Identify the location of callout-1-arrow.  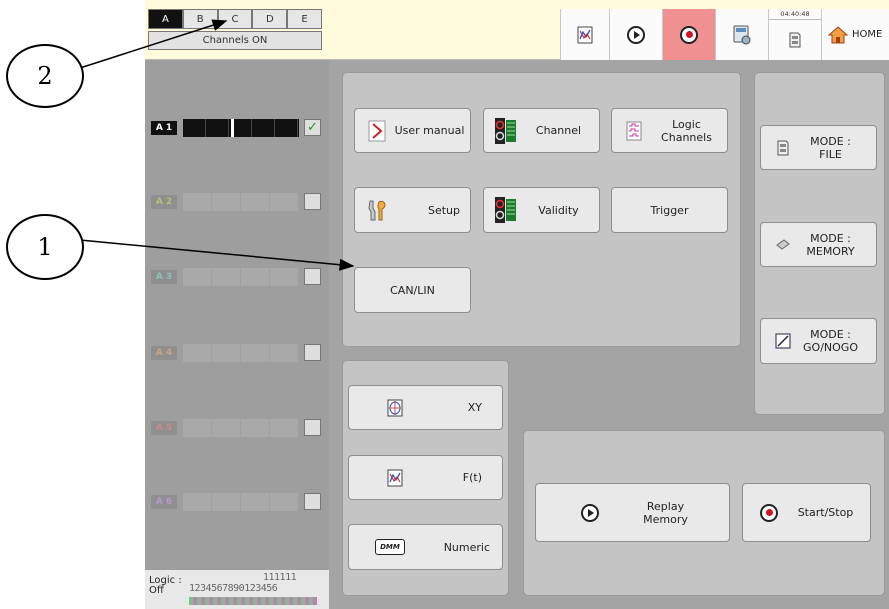
(217, 255).